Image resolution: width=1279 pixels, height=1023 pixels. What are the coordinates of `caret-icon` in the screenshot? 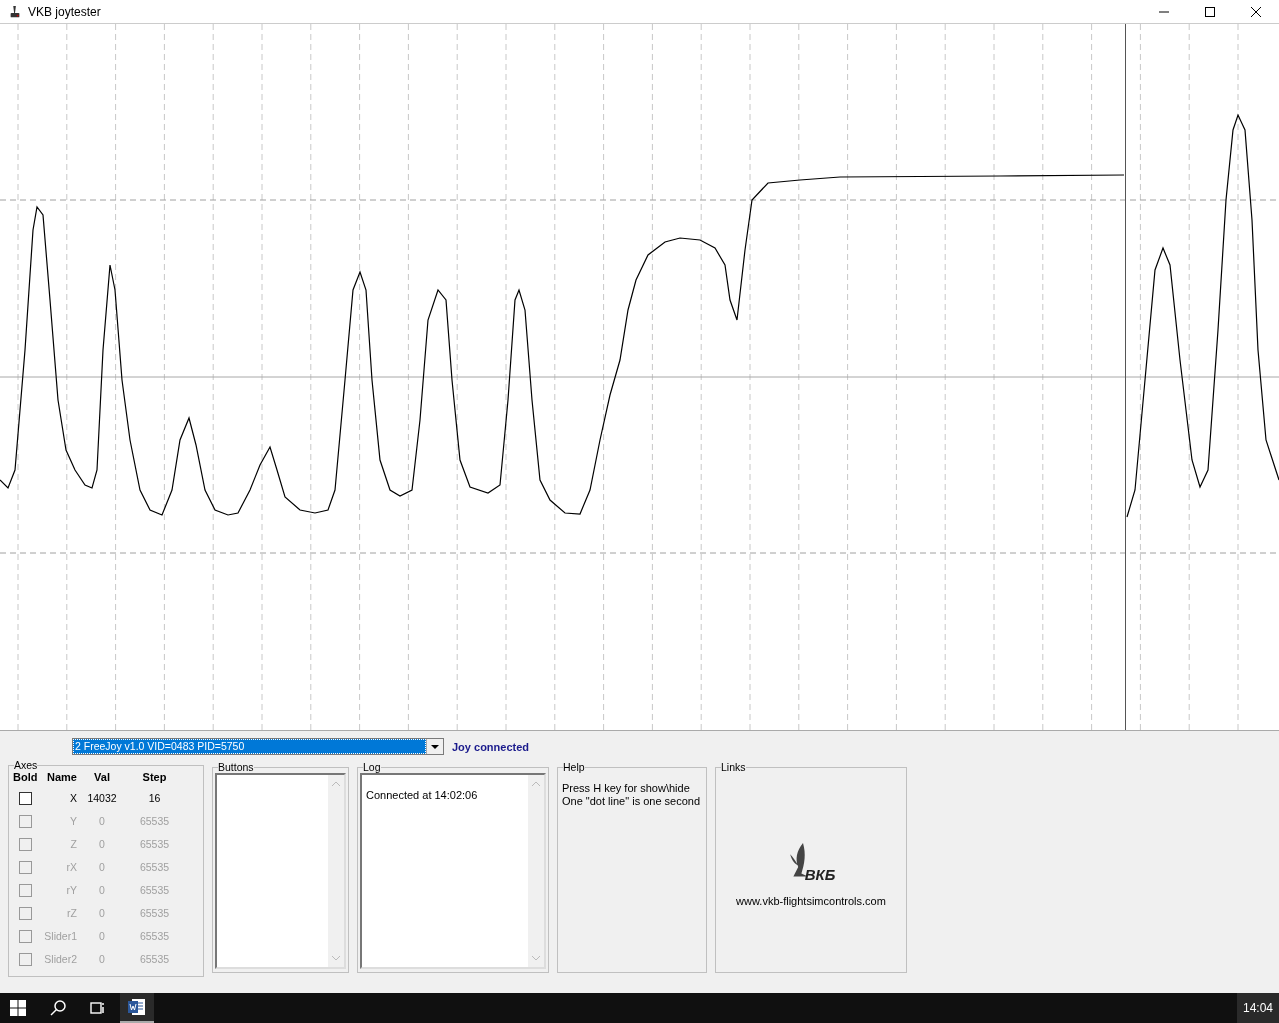 It's located at (435, 746).